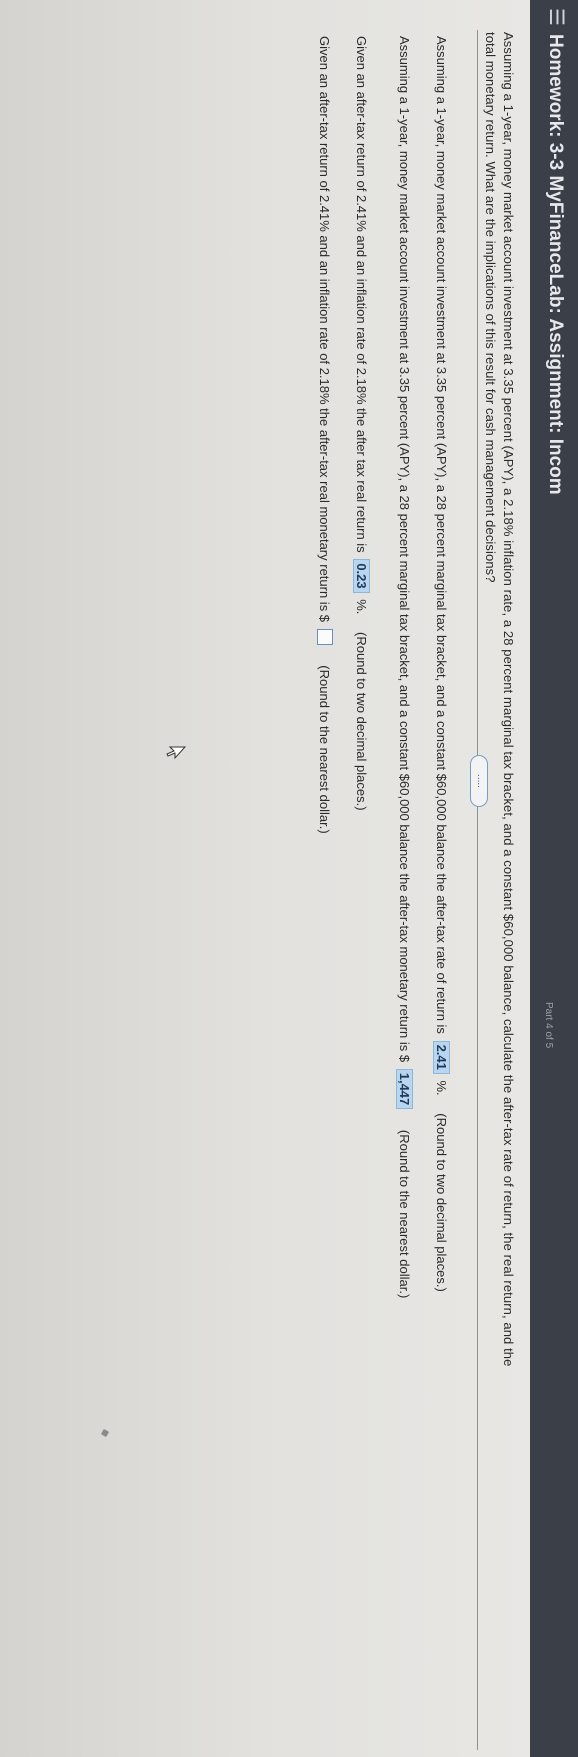 The image size is (578, 1757). What do you see at coordinates (105, 1433) in the screenshot?
I see `smudge-mark` at bounding box center [105, 1433].